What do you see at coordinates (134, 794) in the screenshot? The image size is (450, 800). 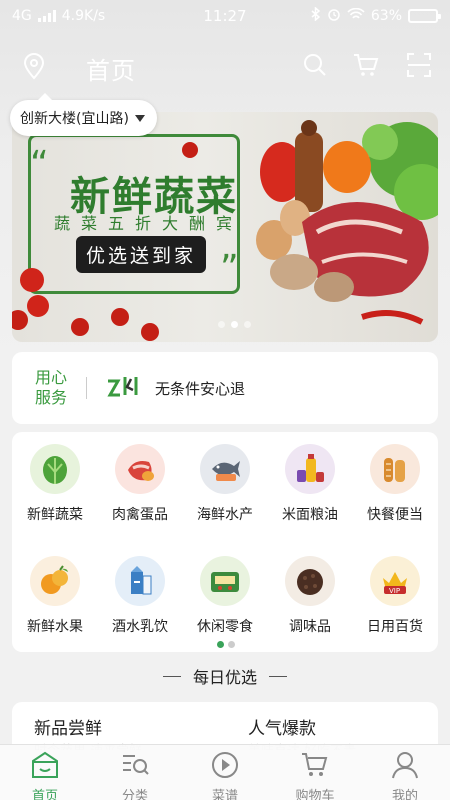 I see `tab-label: 分类` at bounding box center [134, 794].